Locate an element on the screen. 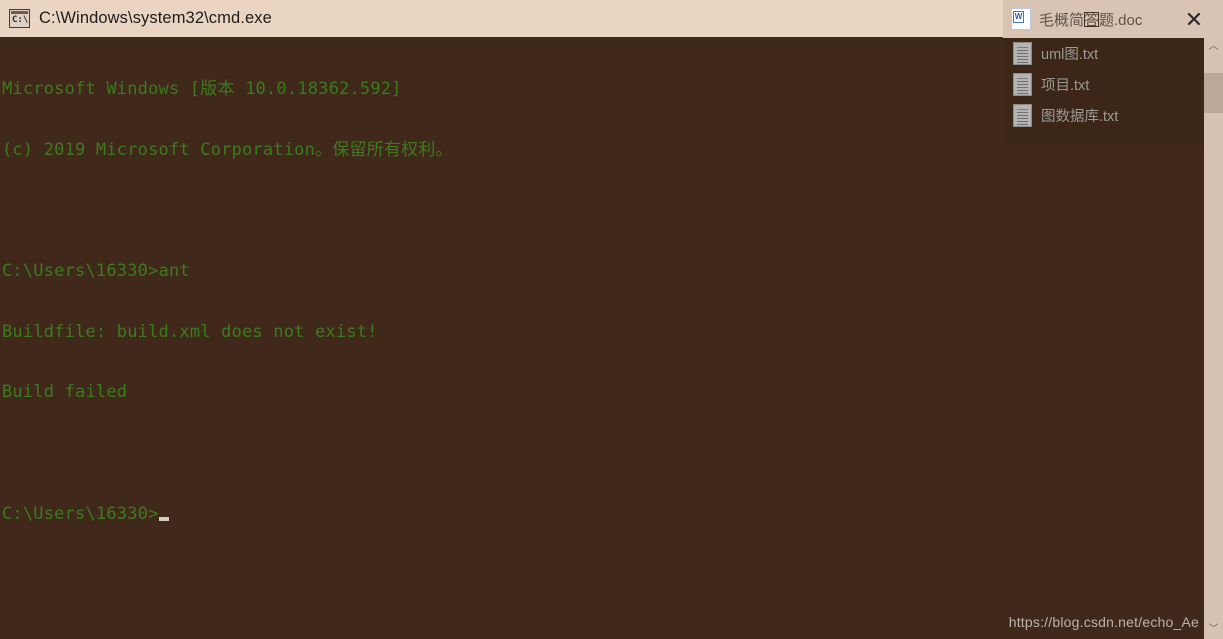  document-file-list: uml图.txt 项目.txt 图数据库.txt is located at coordinates (1104, 91).